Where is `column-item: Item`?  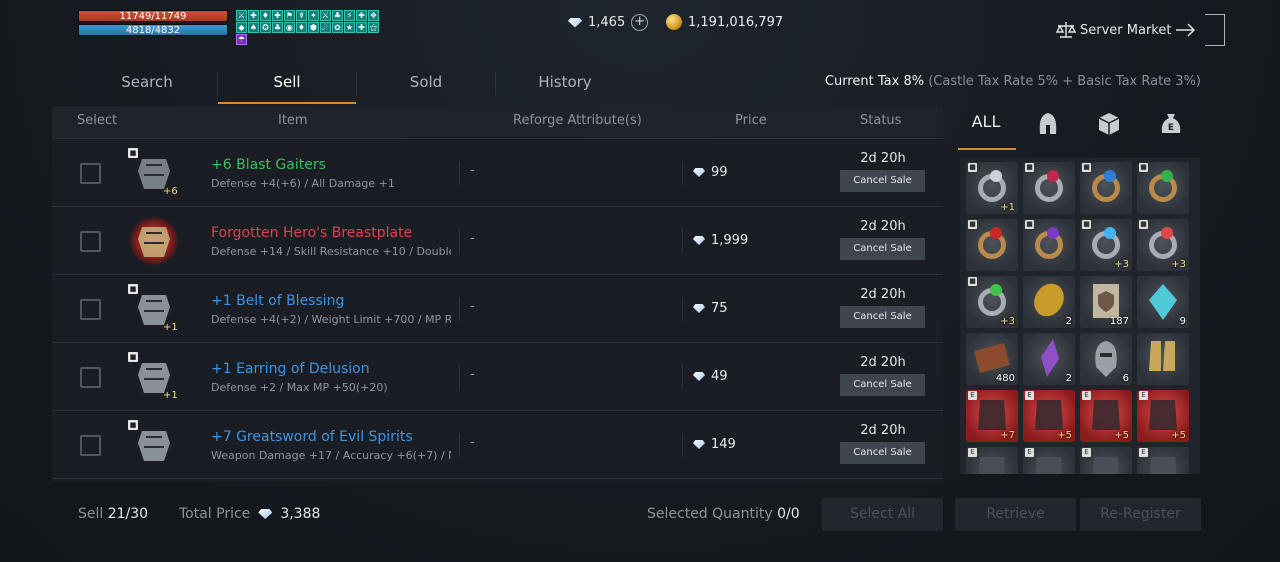
column-item: Item is located at coordinates (293, 120).